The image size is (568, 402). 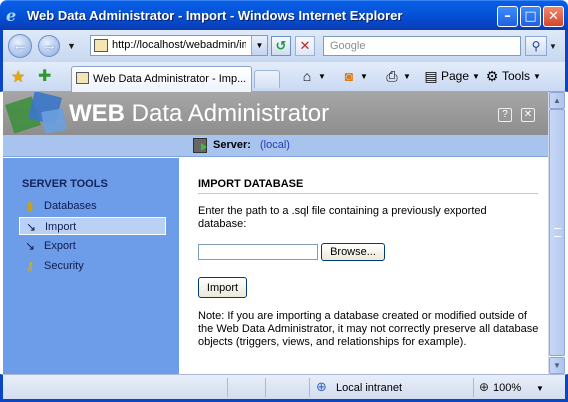 I want to click on tools-menu-label: Tools, so click(x=516, y=76).